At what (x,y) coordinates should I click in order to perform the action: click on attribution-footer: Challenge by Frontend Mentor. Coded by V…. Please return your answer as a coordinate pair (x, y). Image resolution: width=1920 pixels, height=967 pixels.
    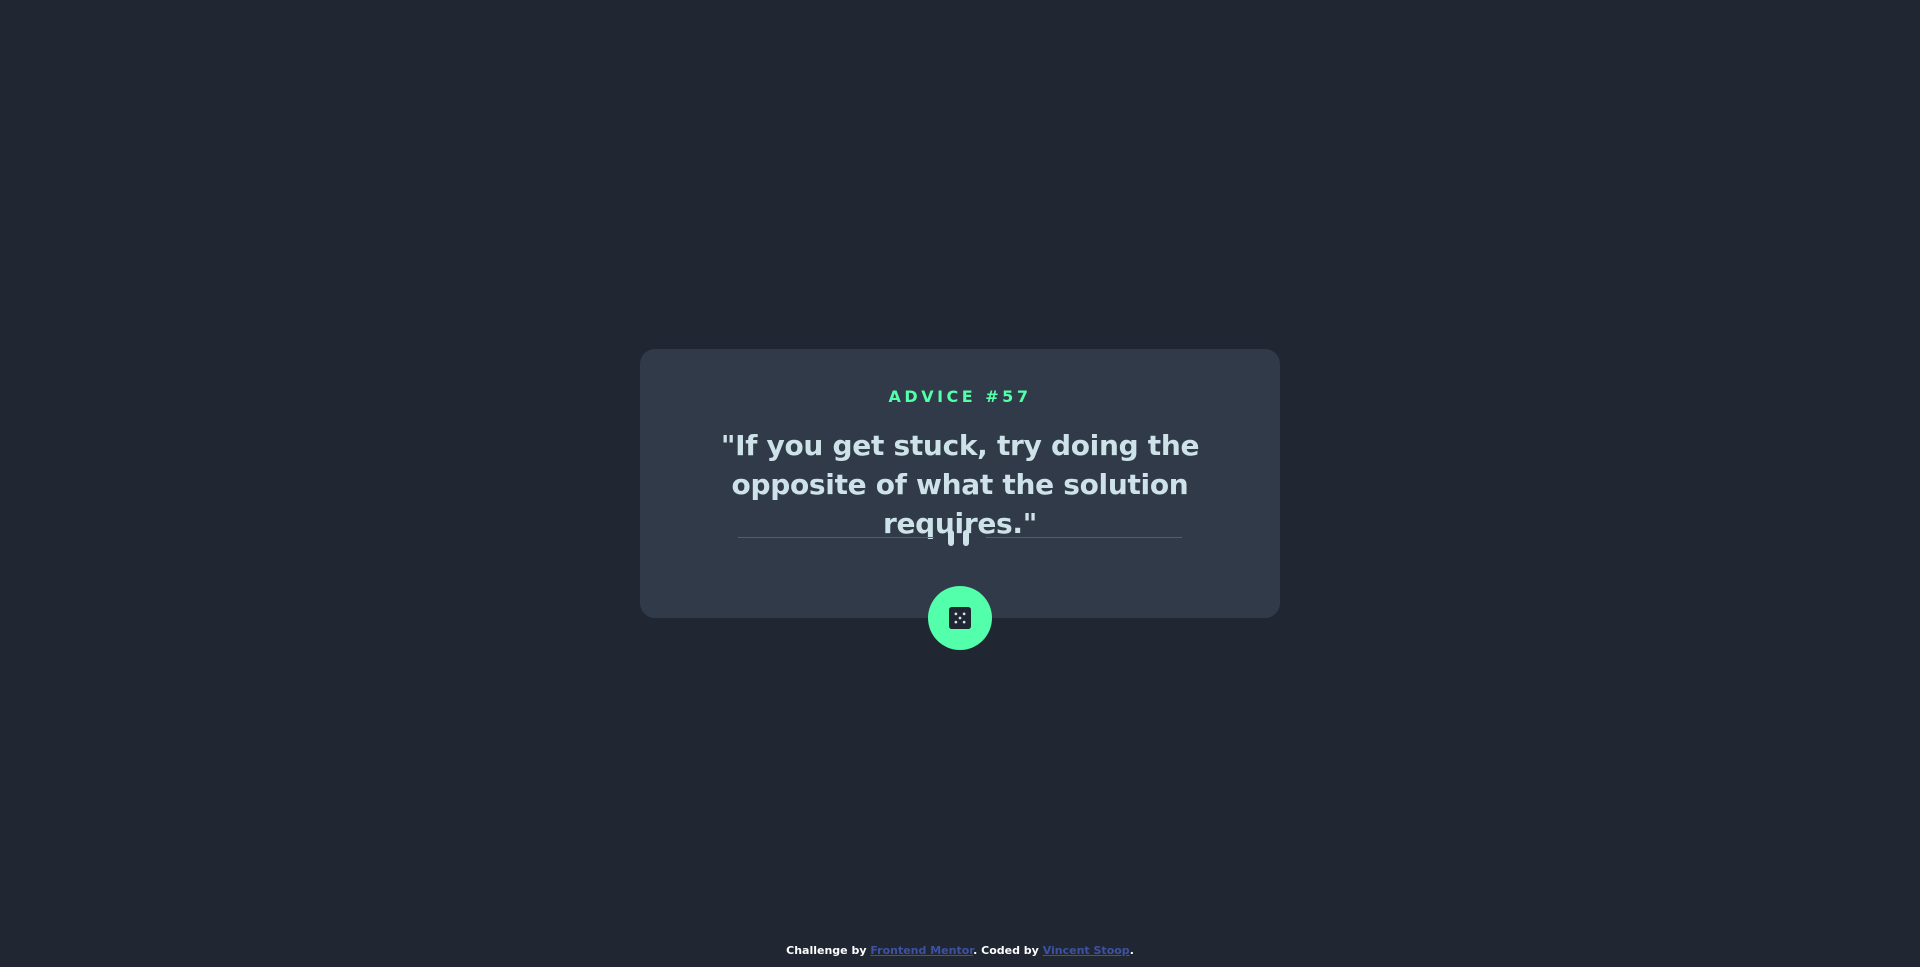
    Looking at the image, I should click on (960, 950).